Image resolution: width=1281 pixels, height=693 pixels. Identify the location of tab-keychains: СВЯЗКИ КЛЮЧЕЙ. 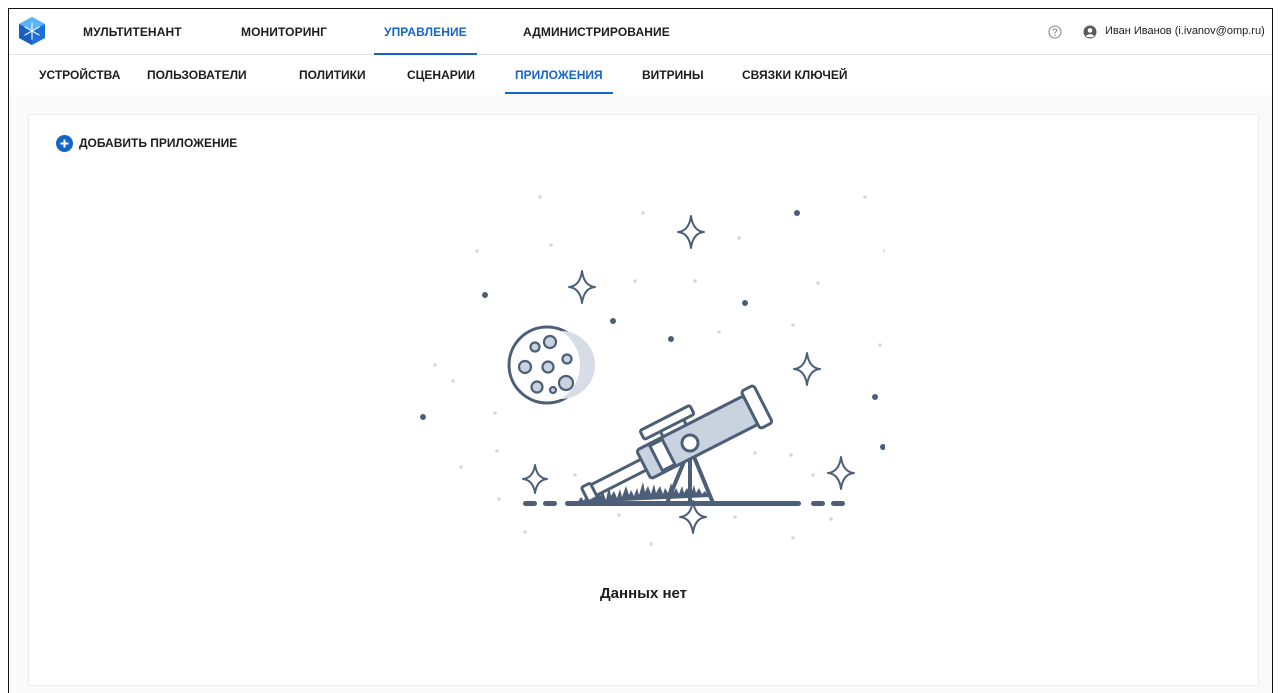
(794, 75).